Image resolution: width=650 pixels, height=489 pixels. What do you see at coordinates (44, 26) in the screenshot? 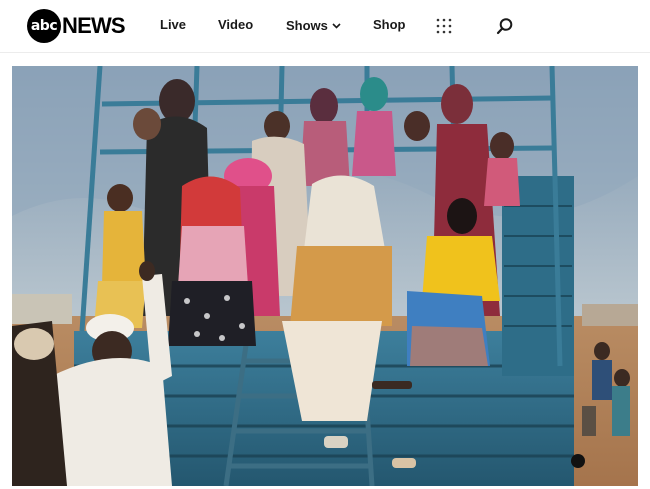
I see `abc-logo-mark: abc` at bounding box center [44, 26].